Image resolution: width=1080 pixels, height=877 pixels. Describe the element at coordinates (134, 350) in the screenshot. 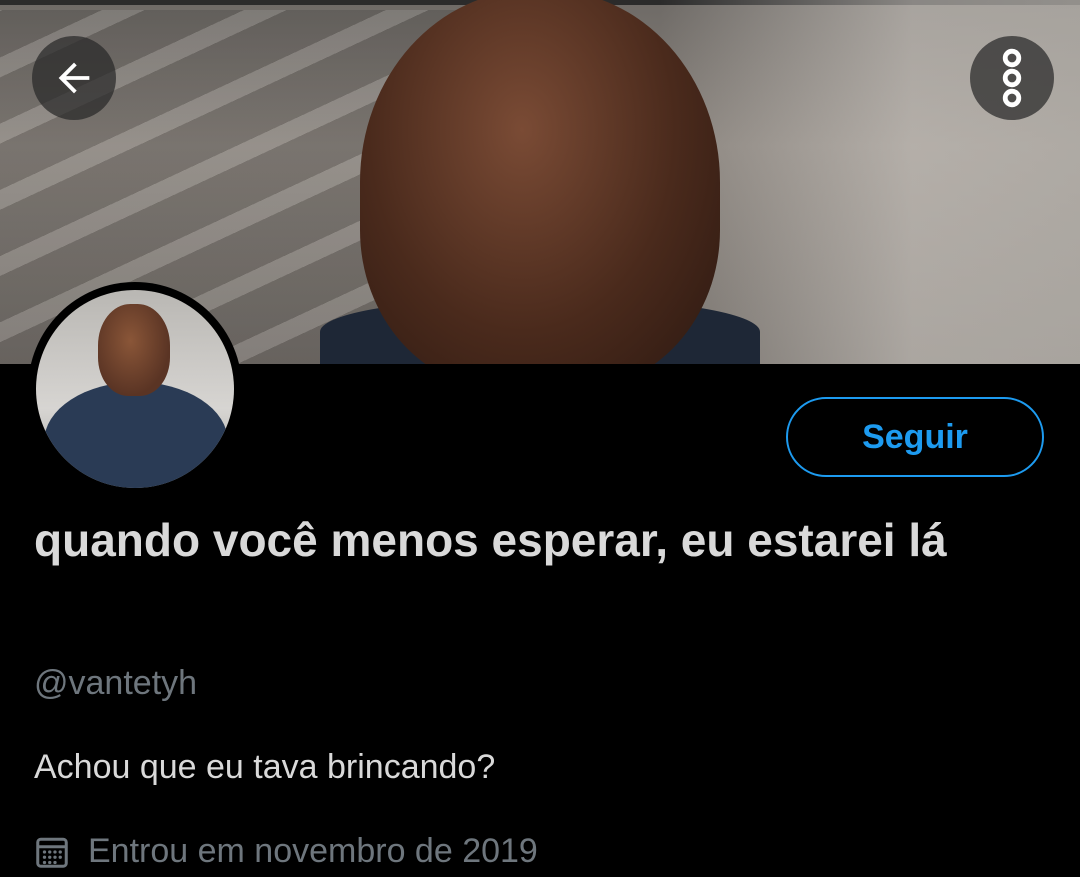

I see `avatar-face` at that location.